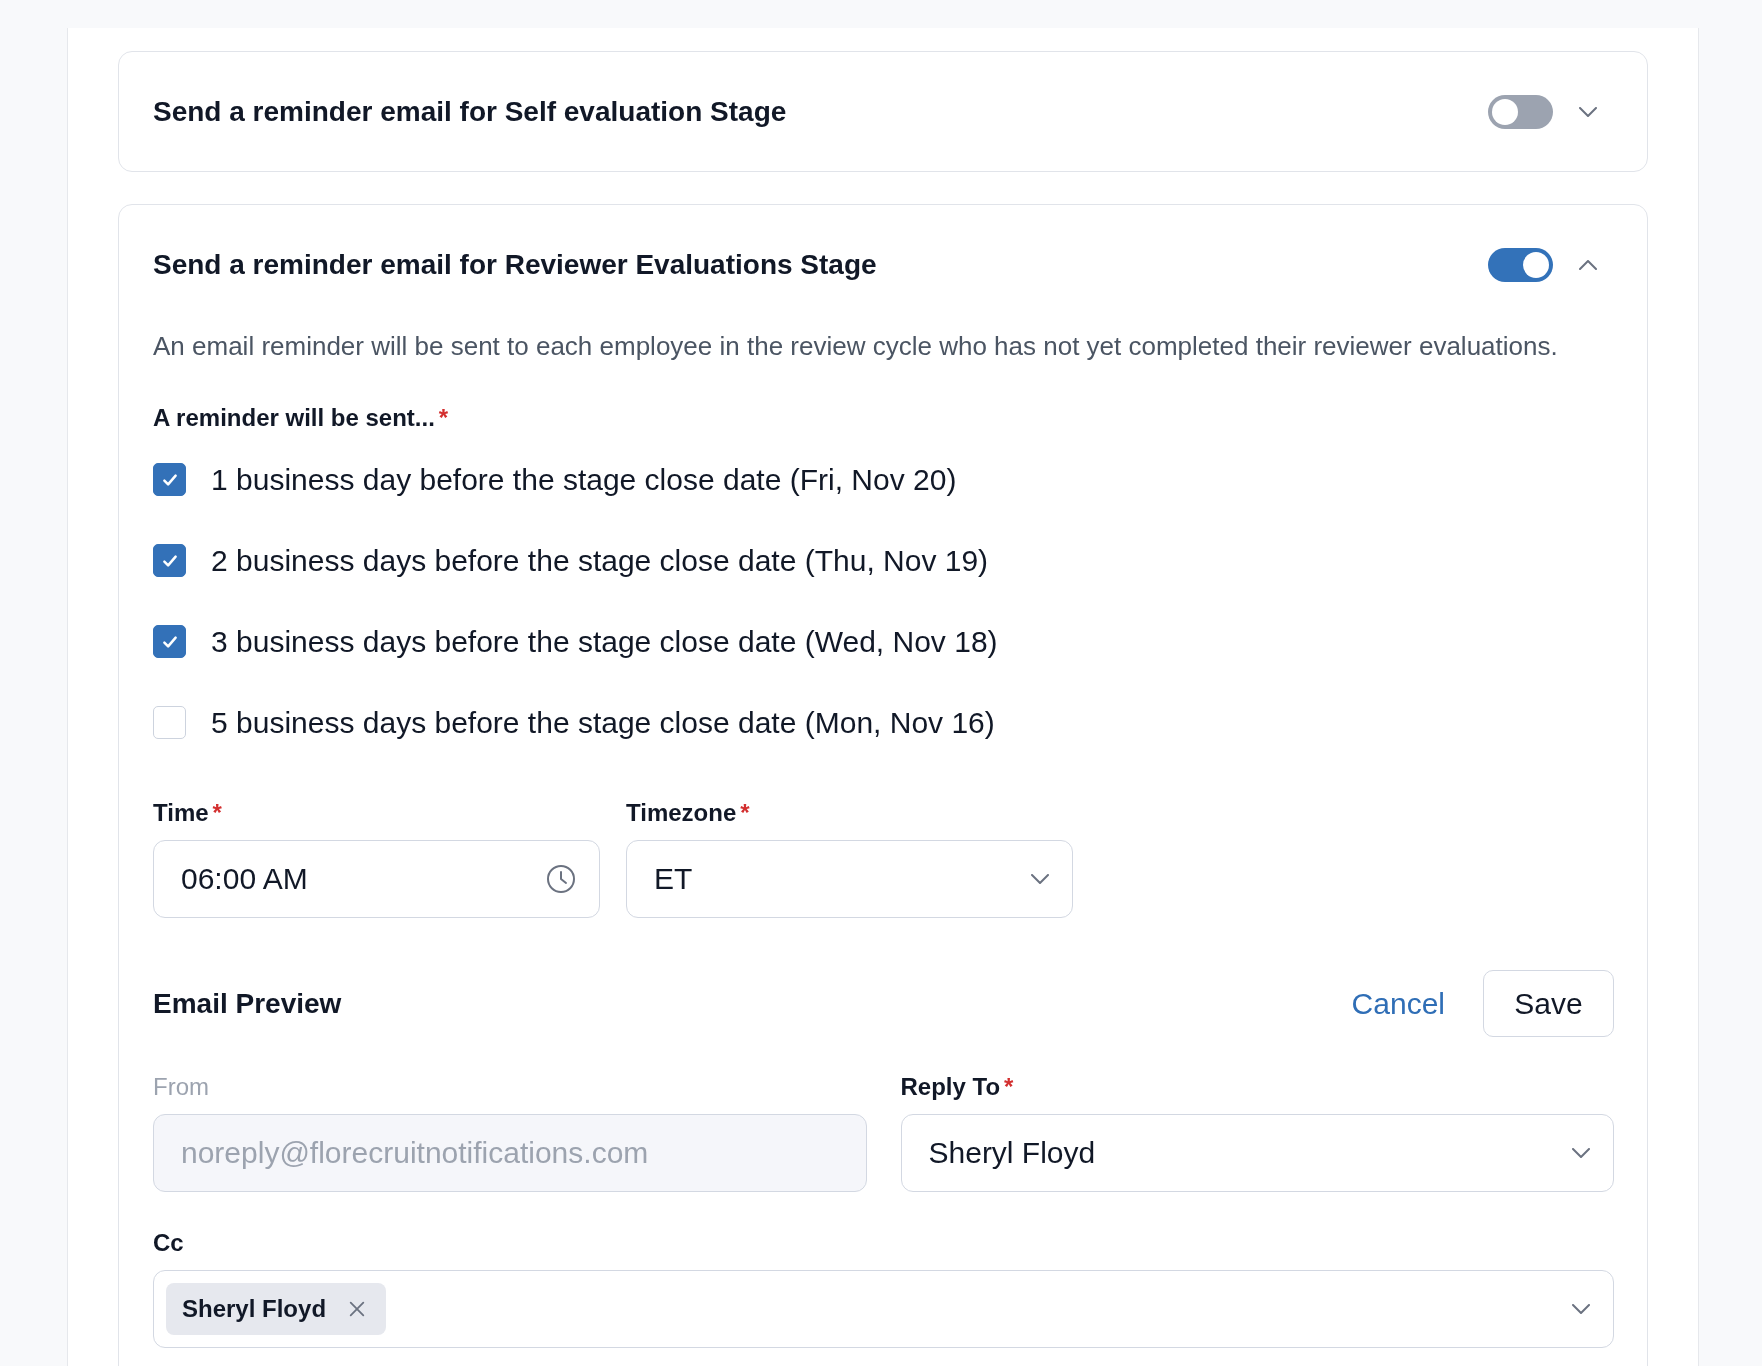  What do you see at coordinates (376, 879) in the screenshot?
I see `time-field: 06:00 AM` at bounding box center [376, 879].